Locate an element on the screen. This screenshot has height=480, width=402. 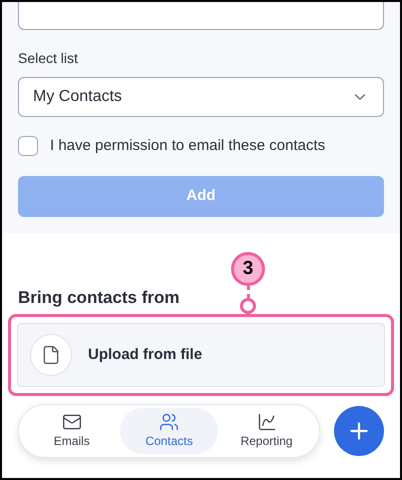
file-icon is located at coordinates (51, 355).